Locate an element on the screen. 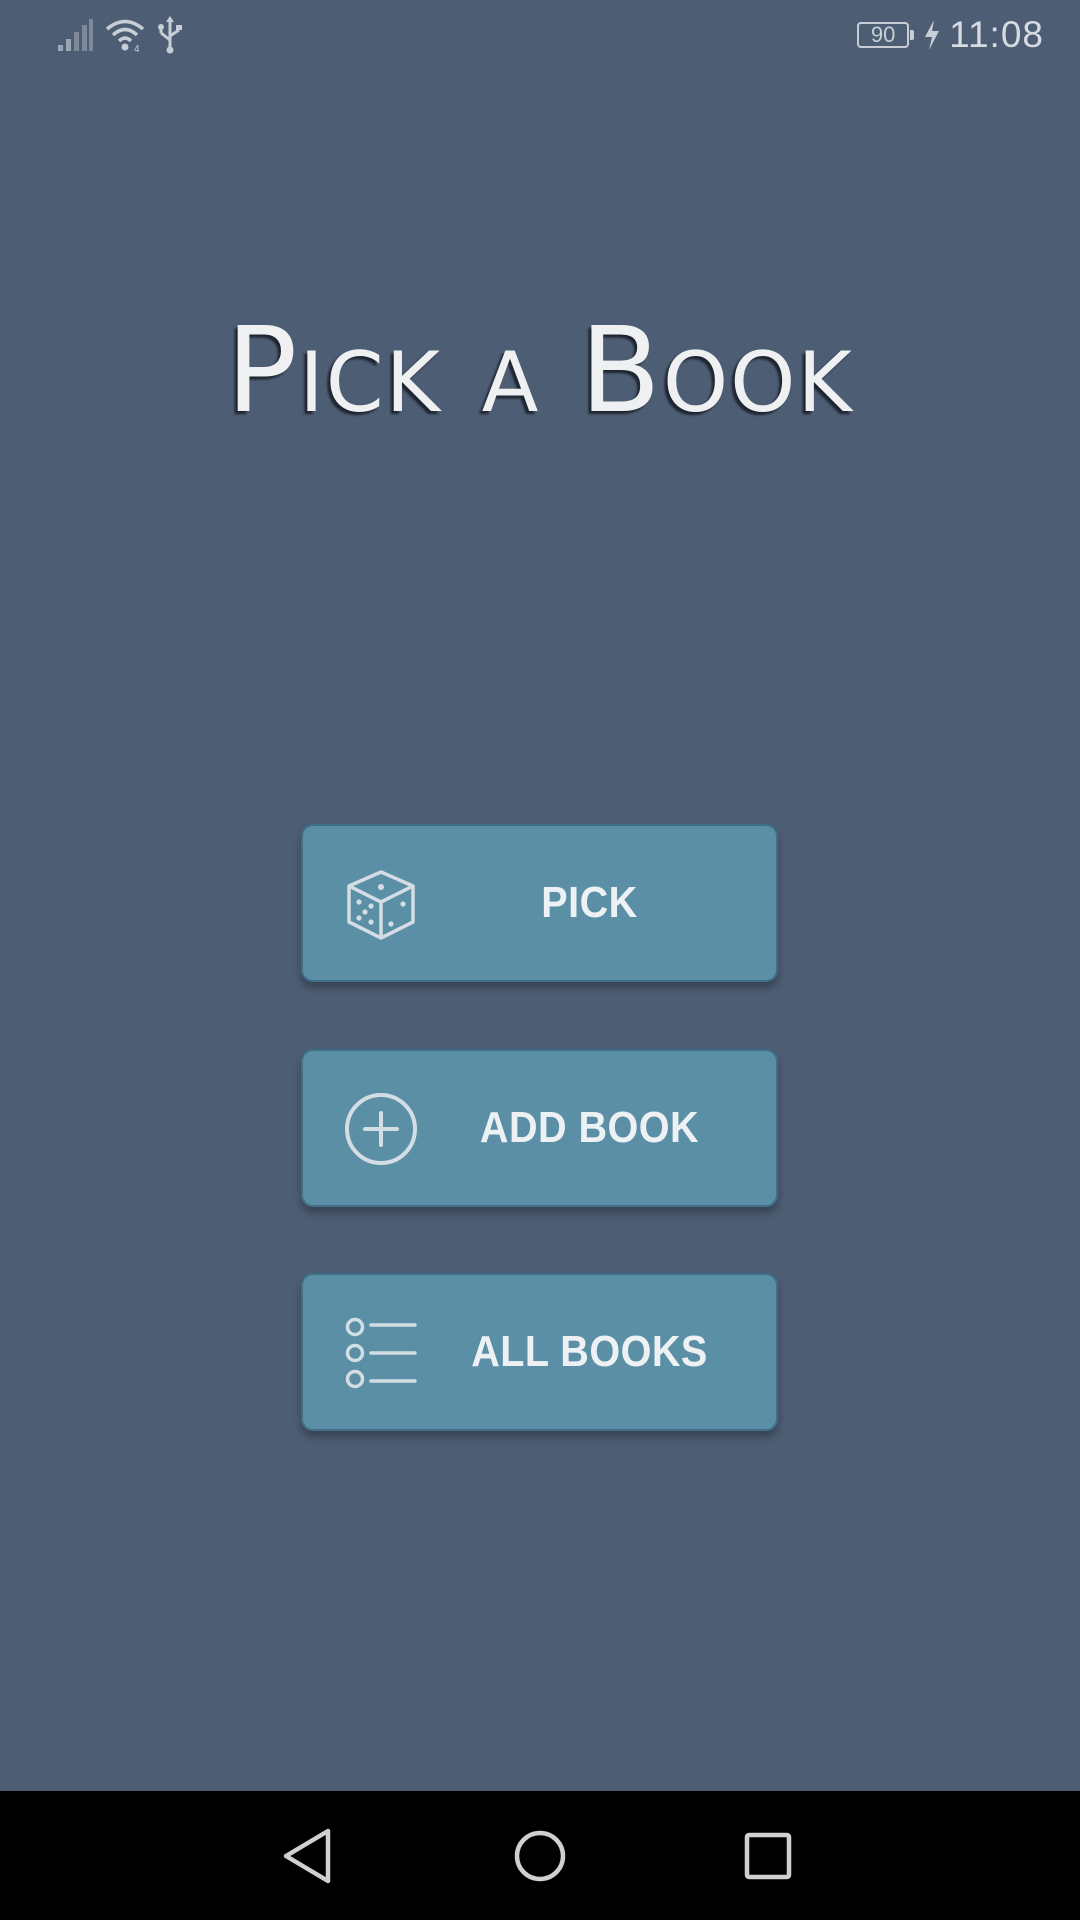  usb-icon is located at coordinates (170, 35).